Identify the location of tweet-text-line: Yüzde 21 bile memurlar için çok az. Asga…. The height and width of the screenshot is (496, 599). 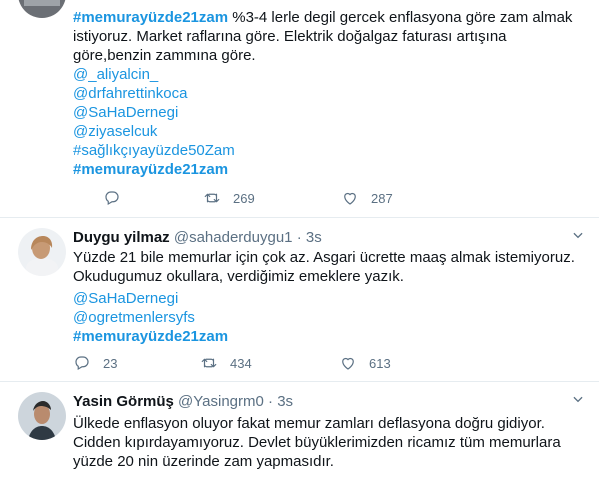
(324, 257).